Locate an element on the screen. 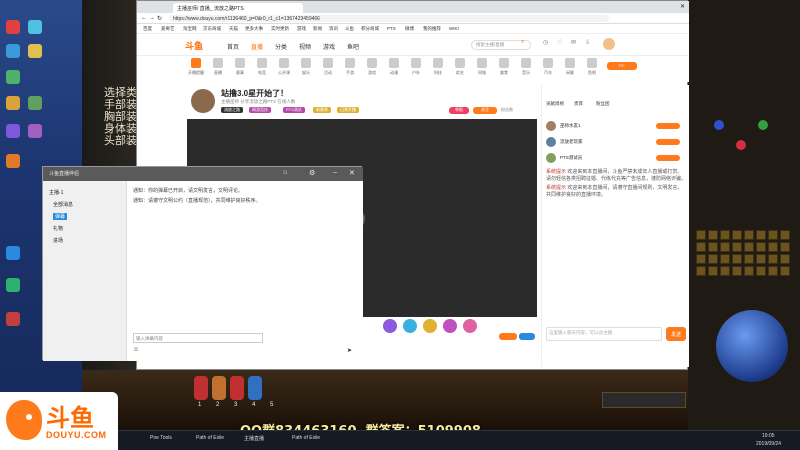  nav-live: 直播 is located at coordinates (257, 46).